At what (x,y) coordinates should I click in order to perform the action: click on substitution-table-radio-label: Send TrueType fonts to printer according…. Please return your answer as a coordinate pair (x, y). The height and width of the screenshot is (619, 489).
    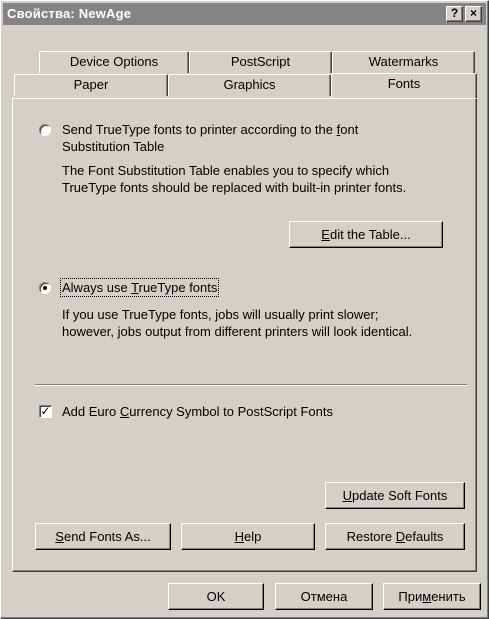
    Looking at the image, I should click on (210, 129).